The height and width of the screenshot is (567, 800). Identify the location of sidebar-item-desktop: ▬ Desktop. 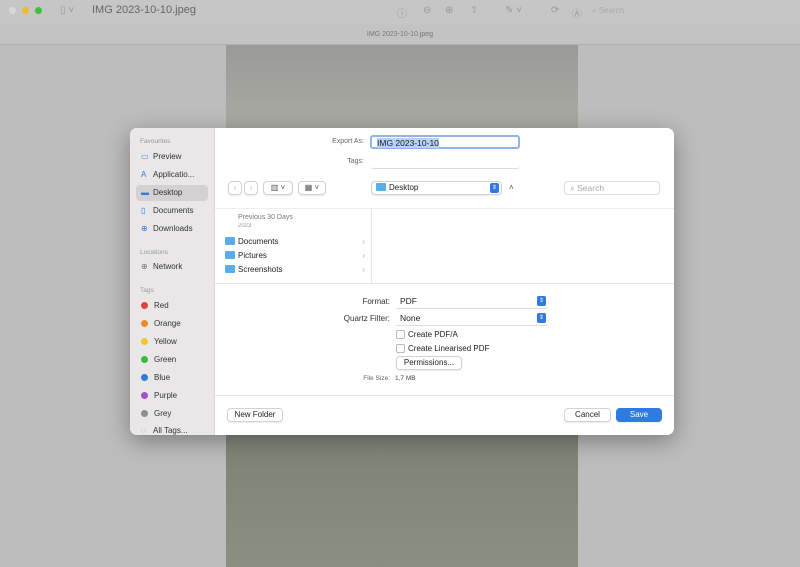
(172, 193).